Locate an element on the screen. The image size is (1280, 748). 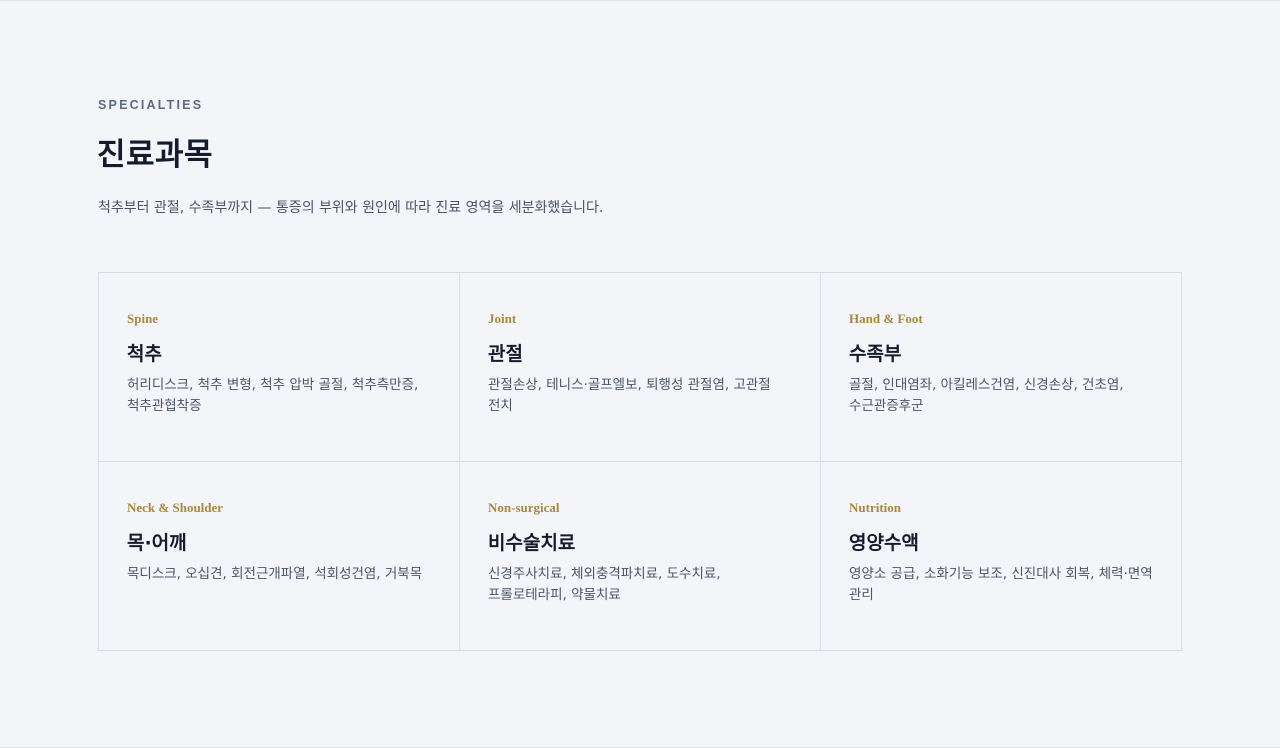
card-description: 영양소 공급, 소화기능 보조, 신진대사 회복, 체력·면역 관리 is located at coordinates (1001, 584).